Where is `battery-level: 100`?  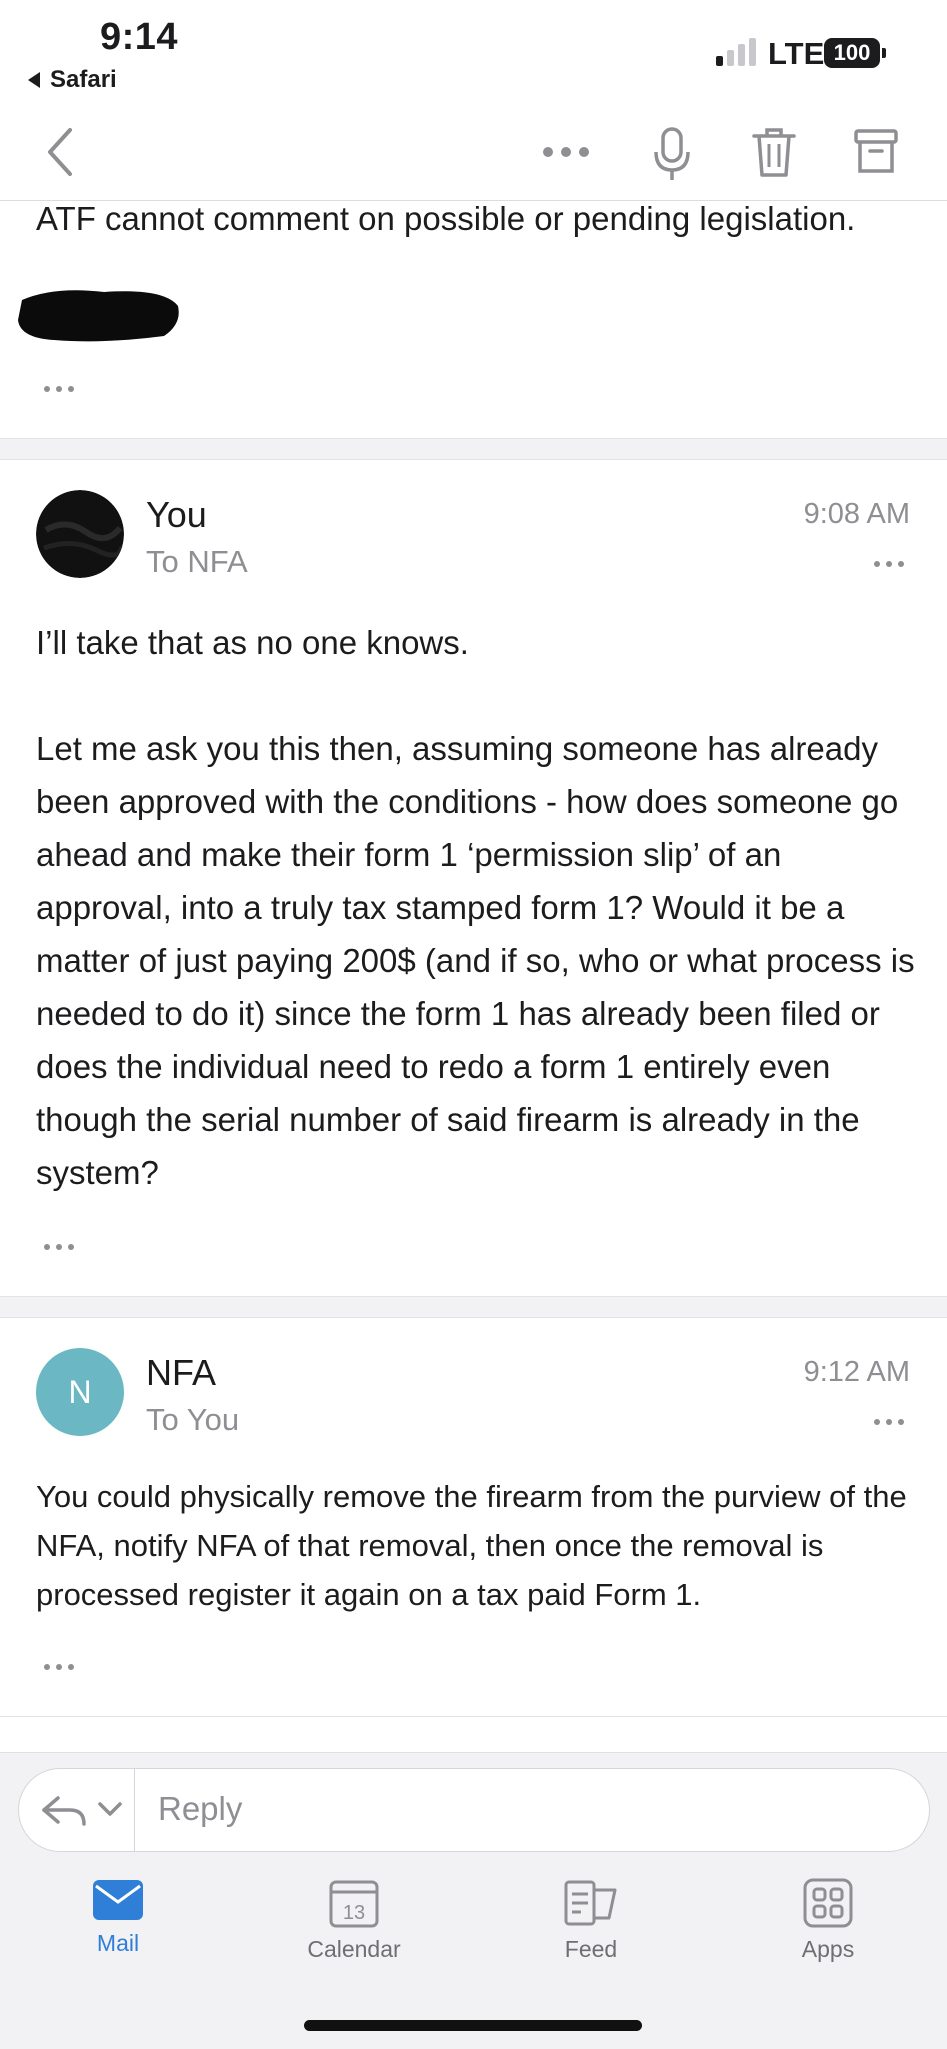 battery-level: 100 is located at coordinates (852, 52).